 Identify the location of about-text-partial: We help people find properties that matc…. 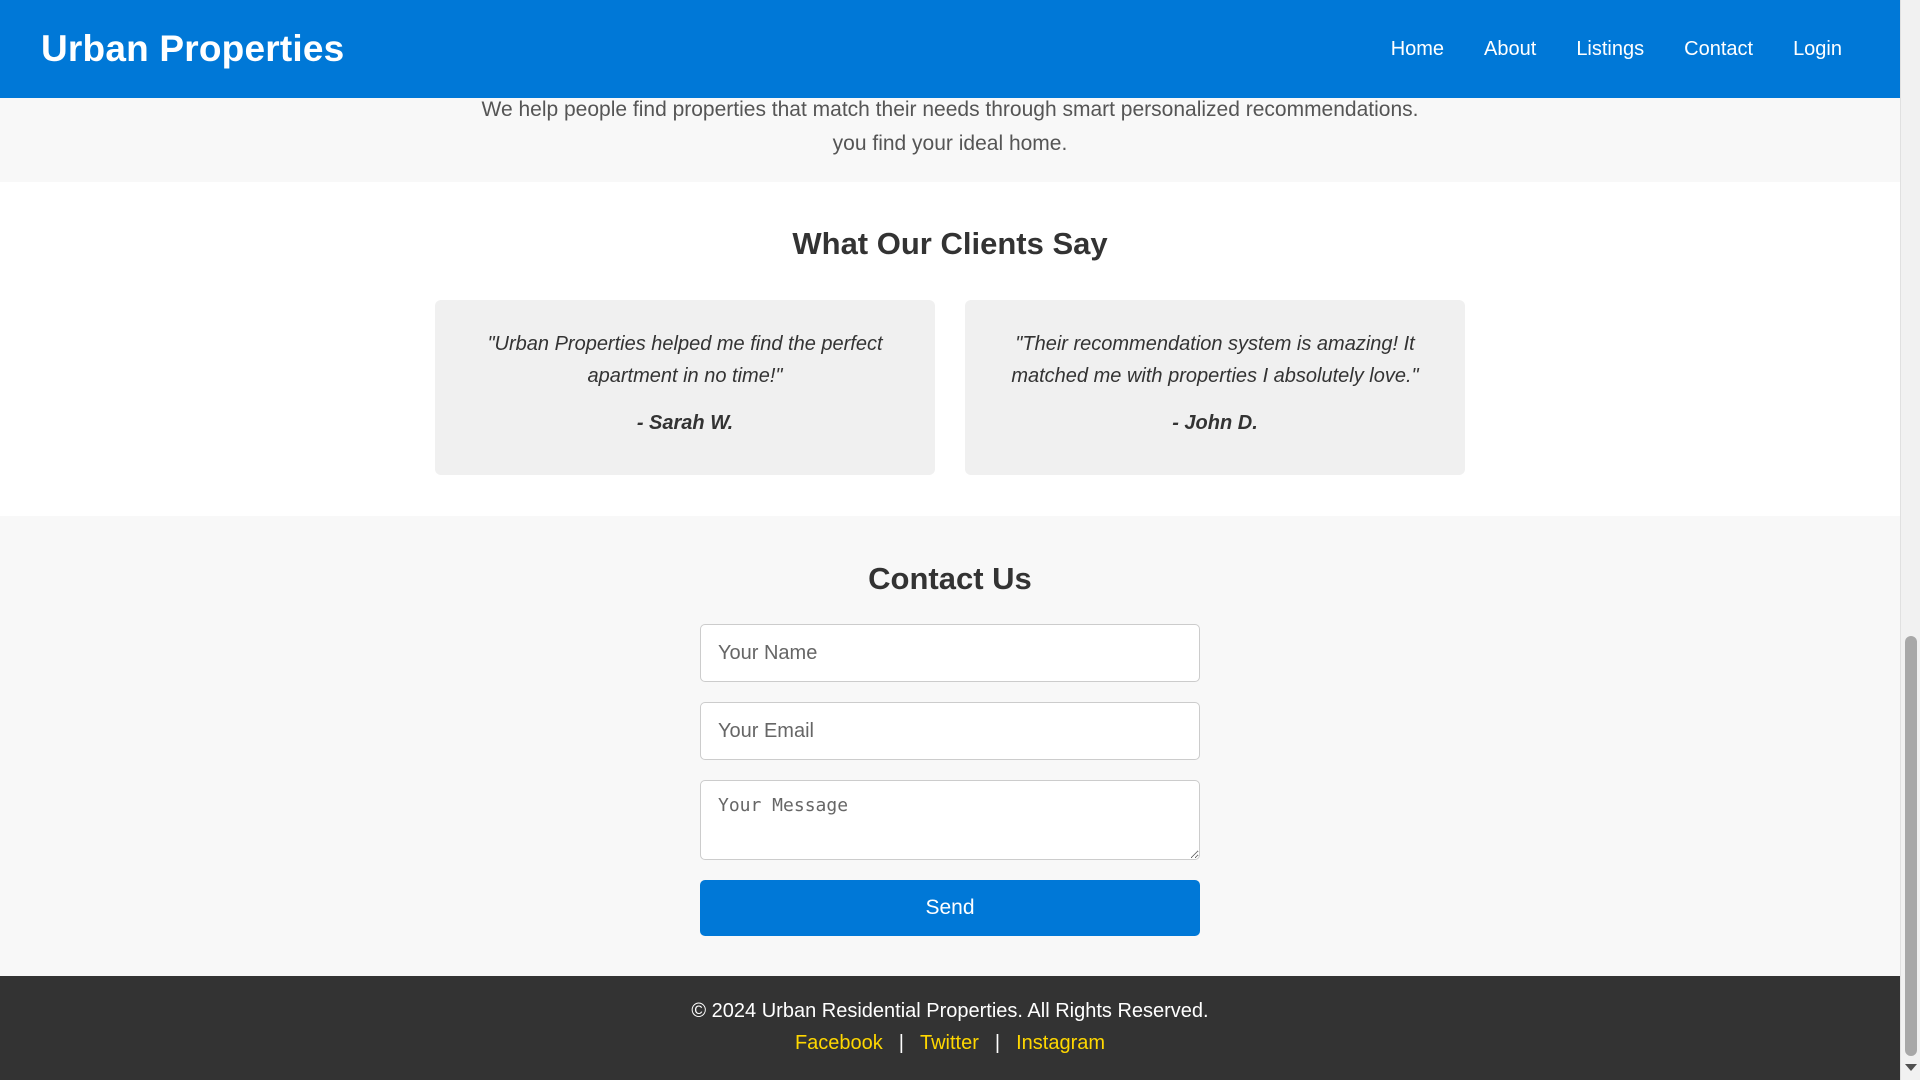
(950, 109).